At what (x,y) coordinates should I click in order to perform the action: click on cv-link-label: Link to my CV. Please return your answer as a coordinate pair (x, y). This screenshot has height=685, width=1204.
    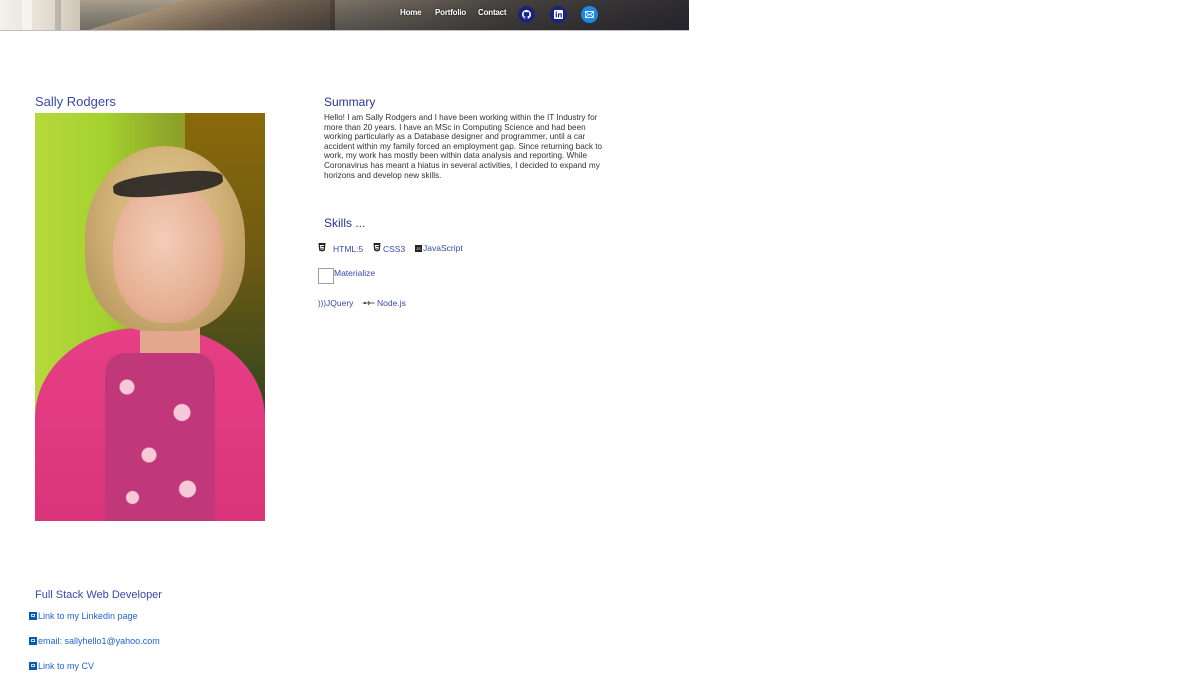
    Looking at the image, I should click on (66, 666).